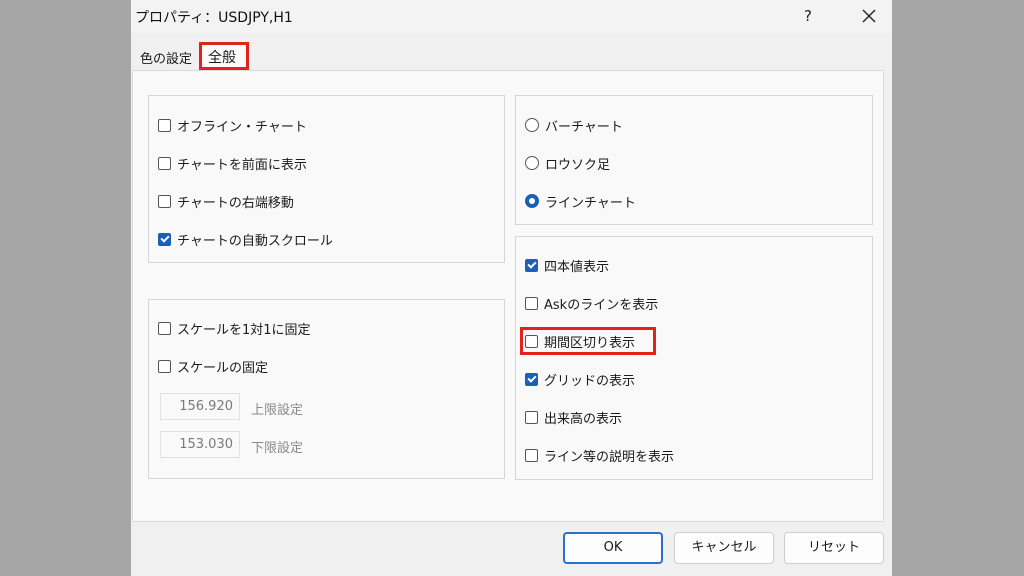  I want to click on ok-button: OK, so click(613, 548).